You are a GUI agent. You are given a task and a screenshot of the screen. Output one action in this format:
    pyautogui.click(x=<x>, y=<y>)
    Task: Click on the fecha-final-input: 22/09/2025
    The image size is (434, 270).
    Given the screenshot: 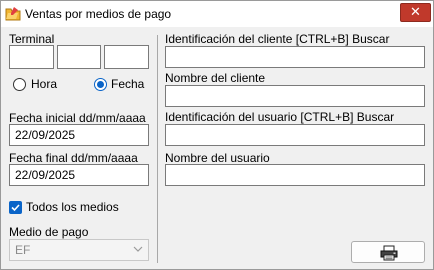 What is the action you would take?
    pyautogui.click(x=79, y=175)
    